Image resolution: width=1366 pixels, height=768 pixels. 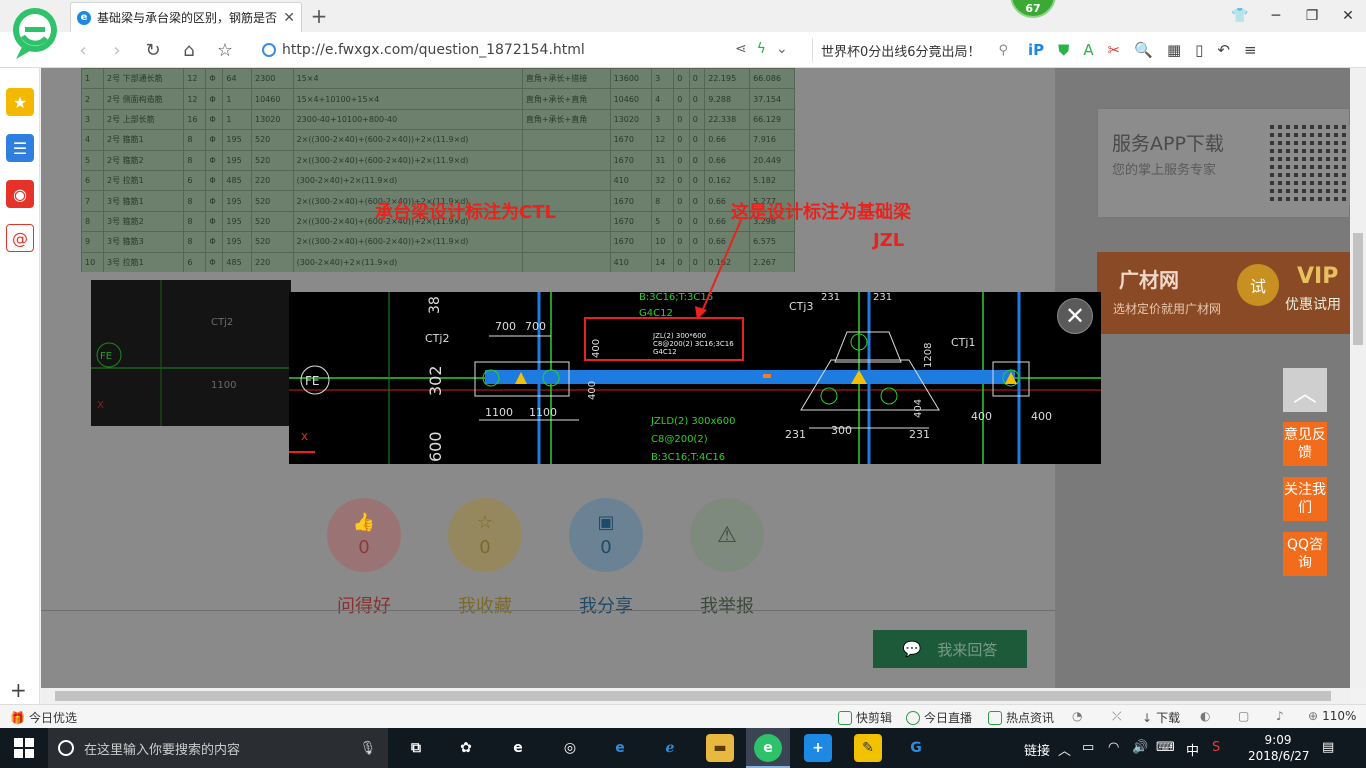 I want to click on action-share: ▣ 0 我分享, so click(x=606, y=558).